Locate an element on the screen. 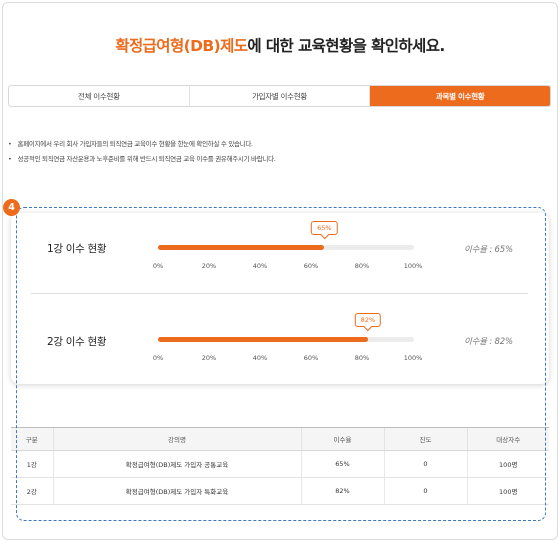  table-row: 1강 확정급여형(DB)제도 가입자 공통교육 65% 0 100명 is located at coordinates (280, 464).